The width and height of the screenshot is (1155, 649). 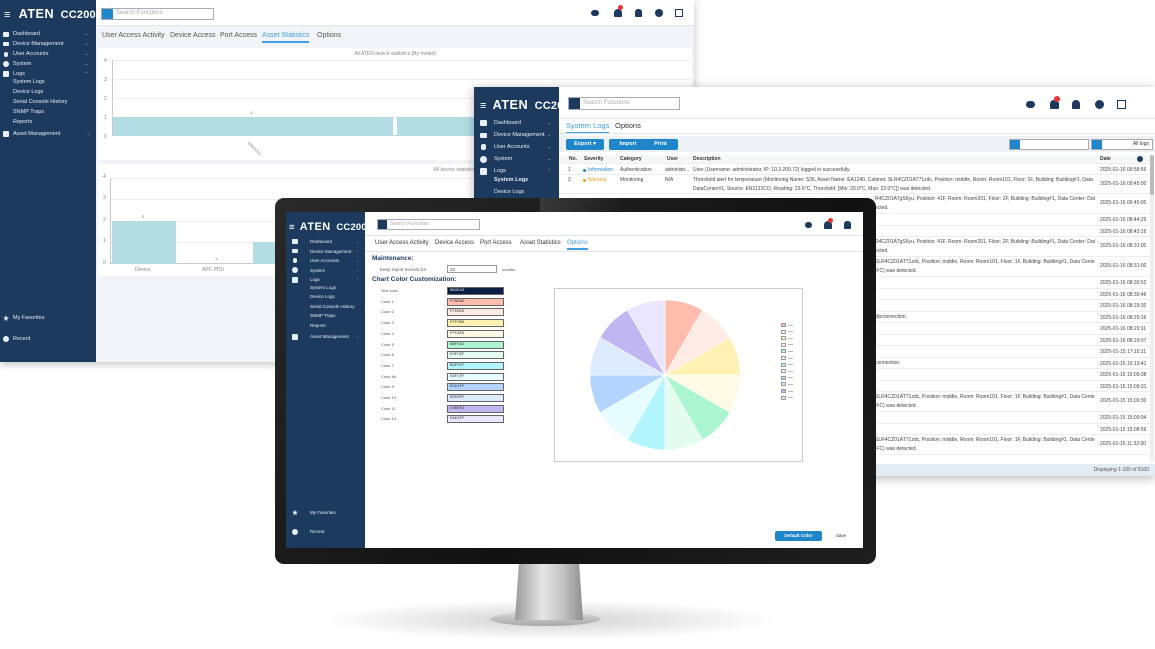 I want to click on log-search-input, so click(x=1049, y=144).